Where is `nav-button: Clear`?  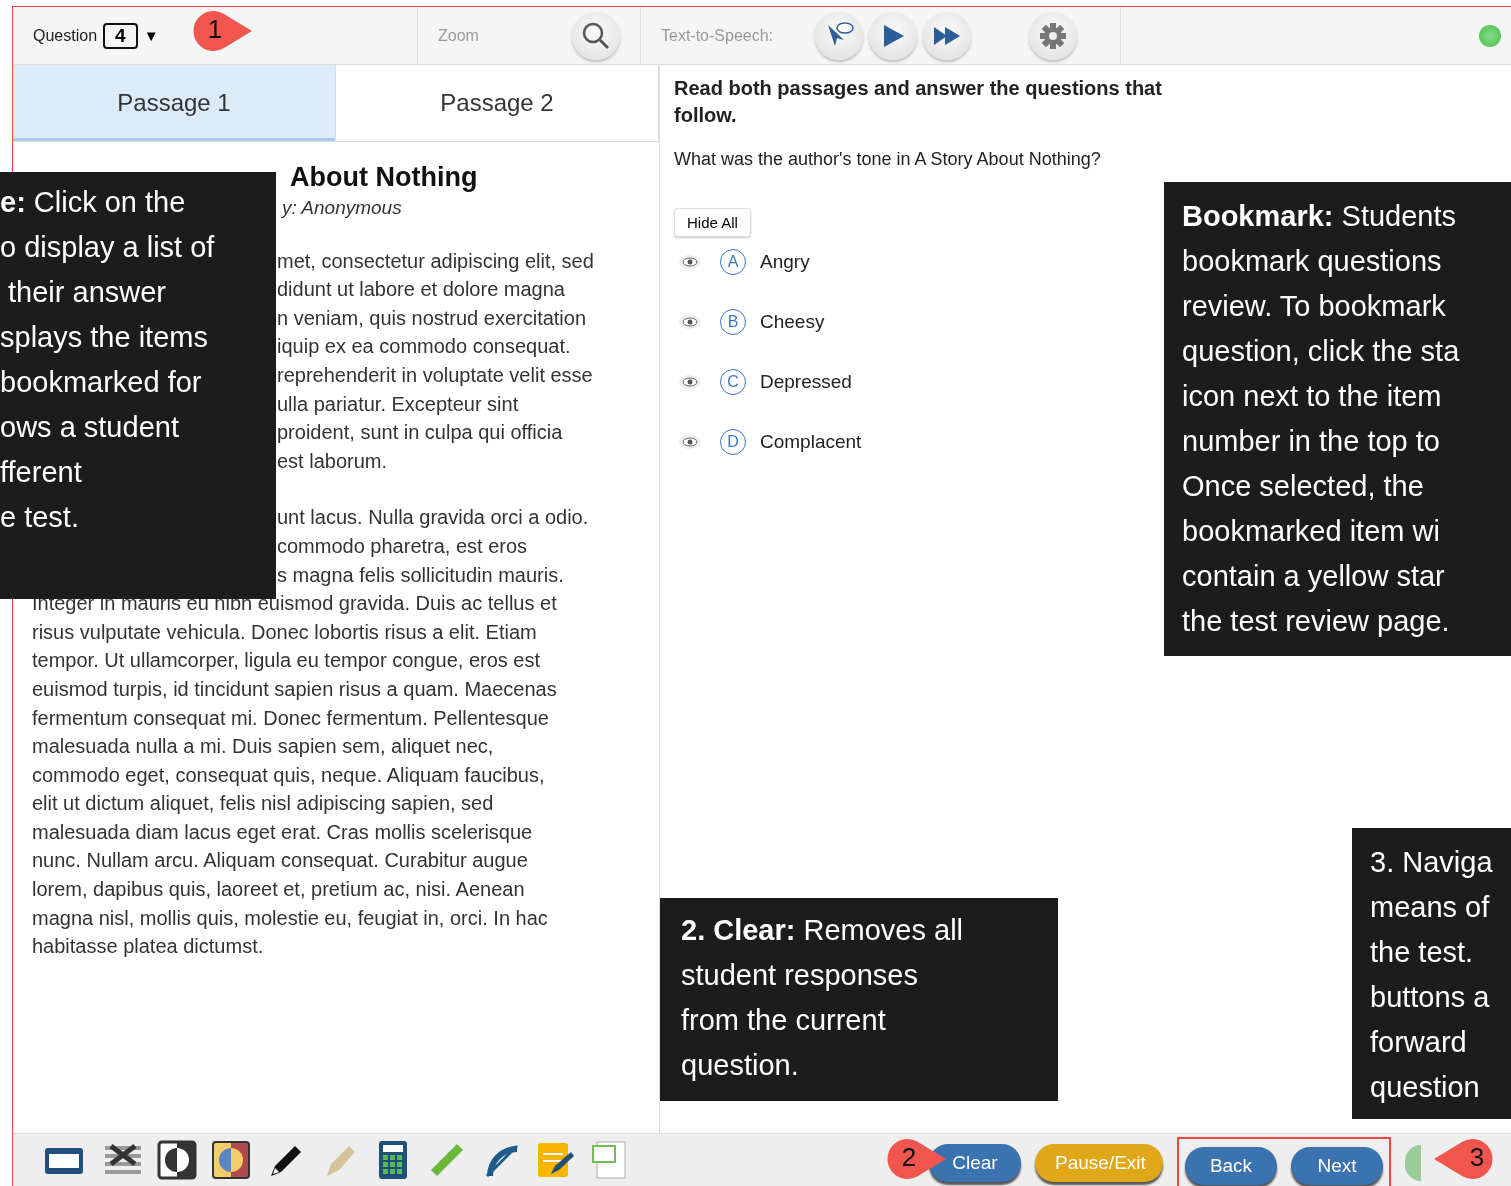 nav-button: Clear is located at coordinates (975, 1163).